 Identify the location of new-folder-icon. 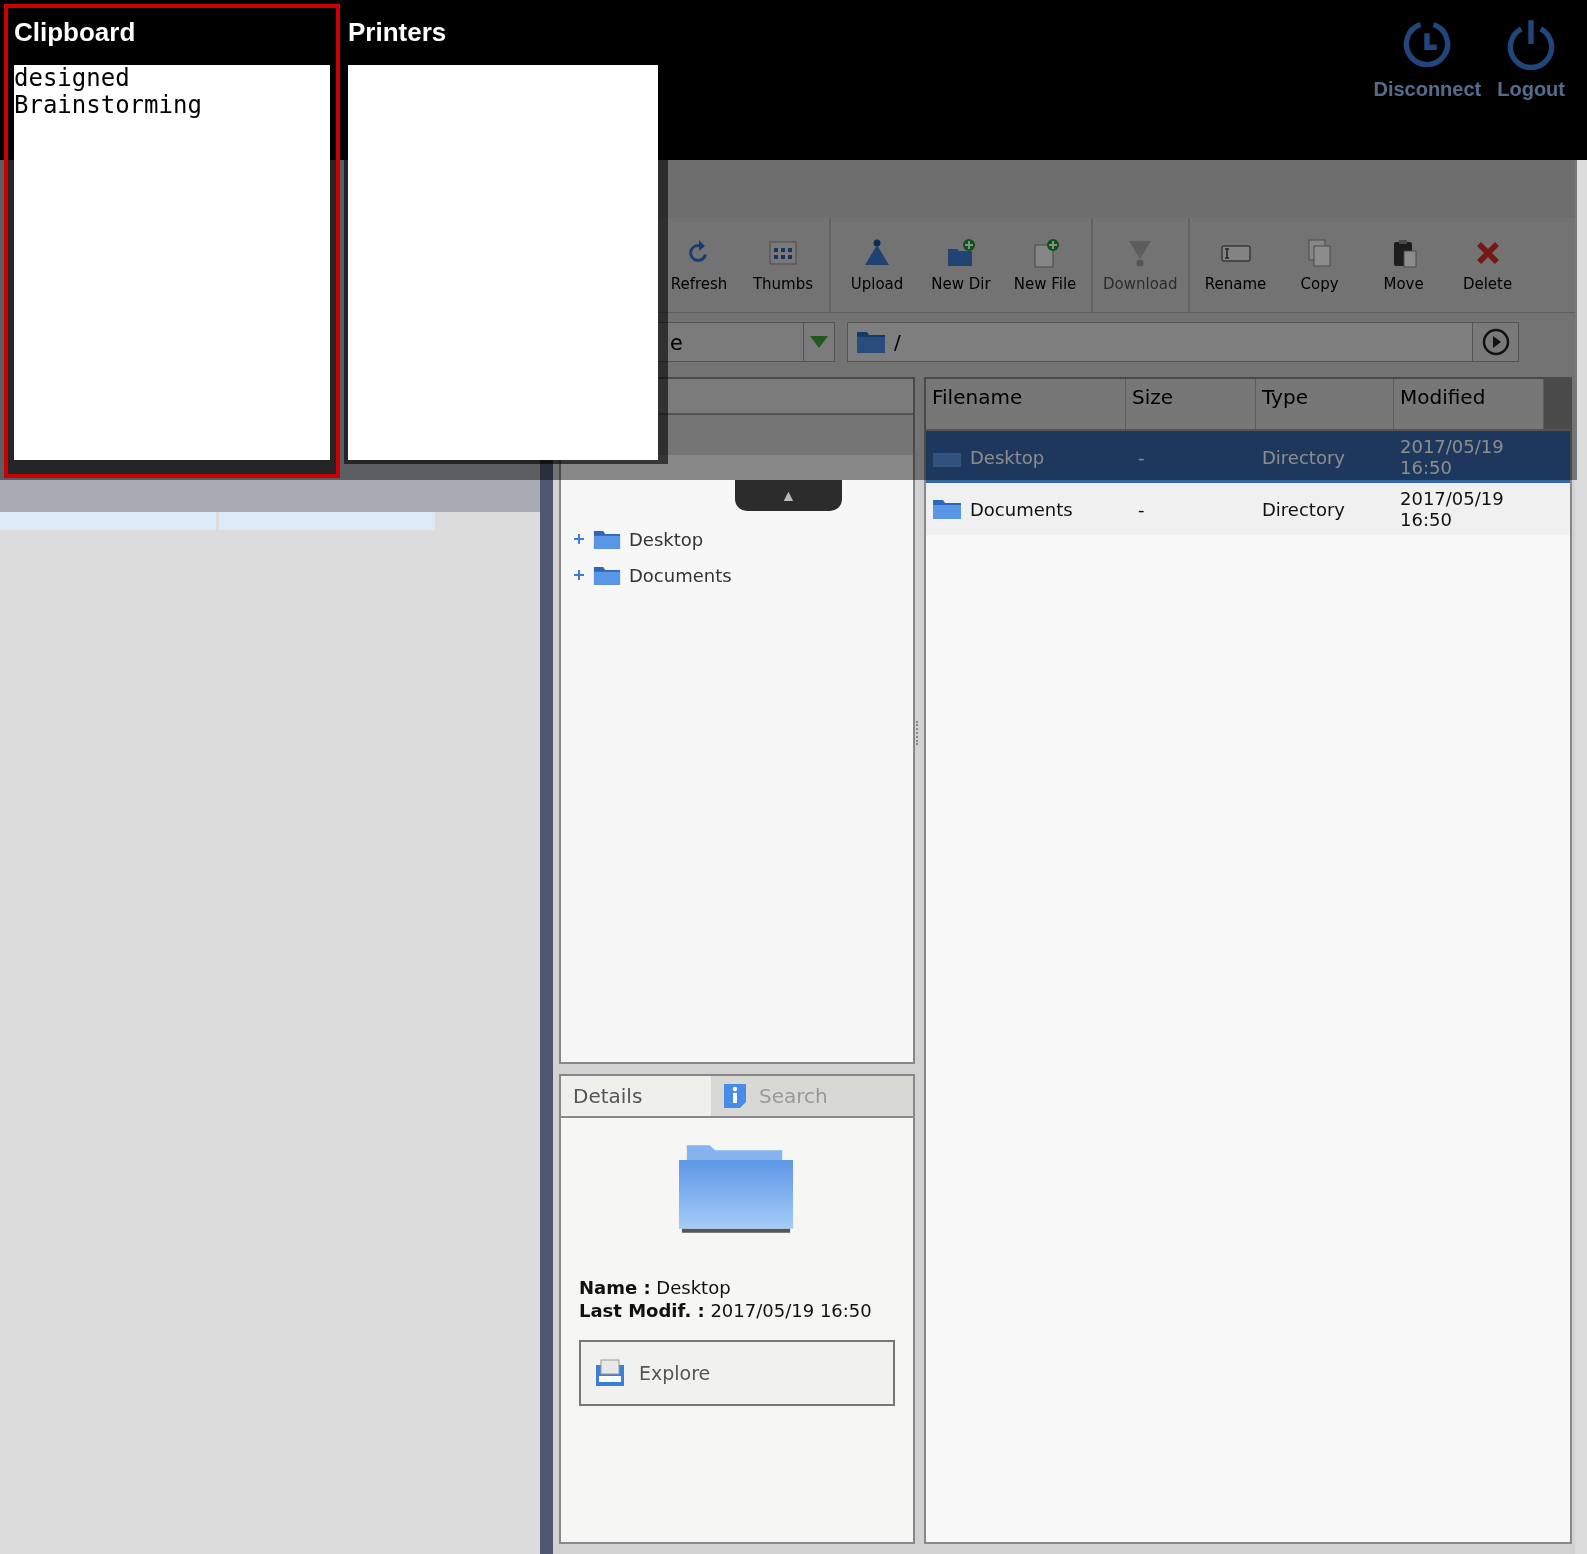
(961, 253).